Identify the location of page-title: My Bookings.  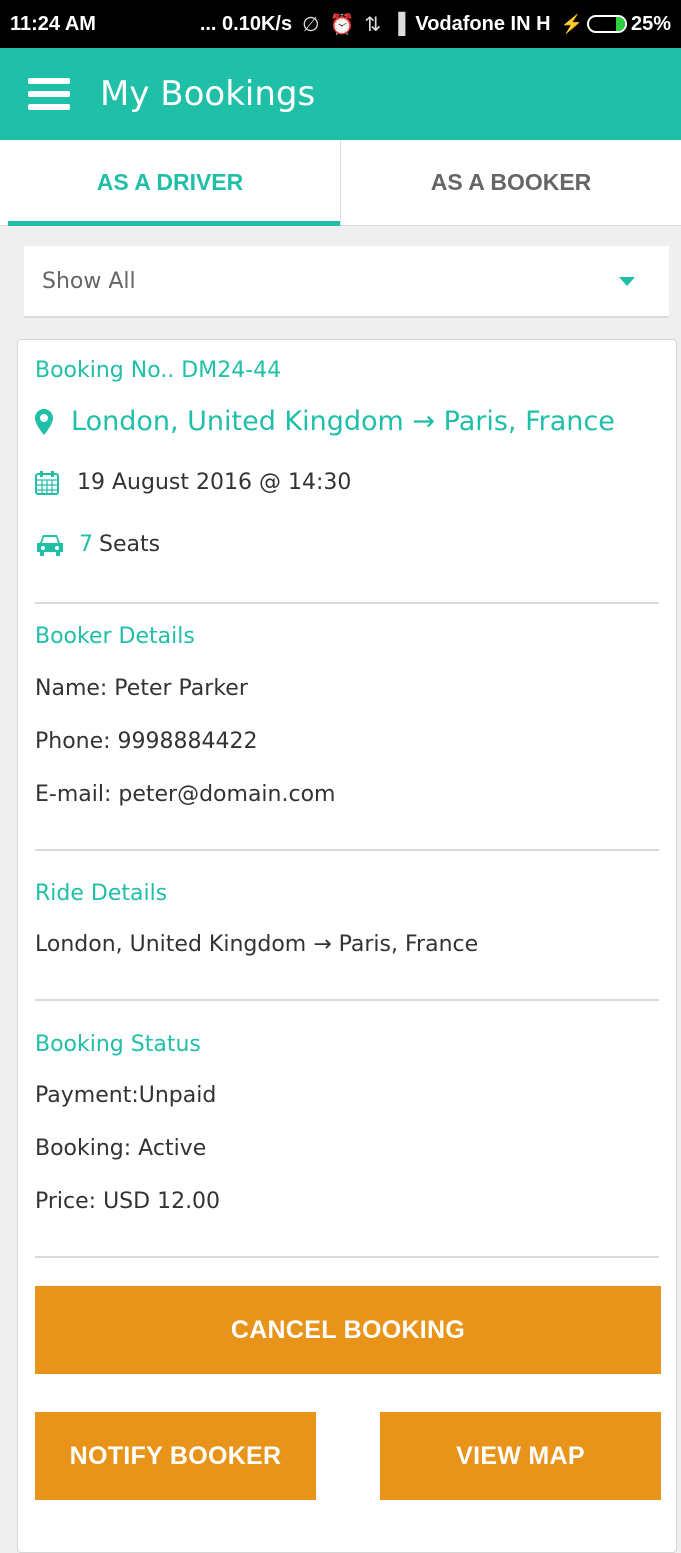
(208, 94).